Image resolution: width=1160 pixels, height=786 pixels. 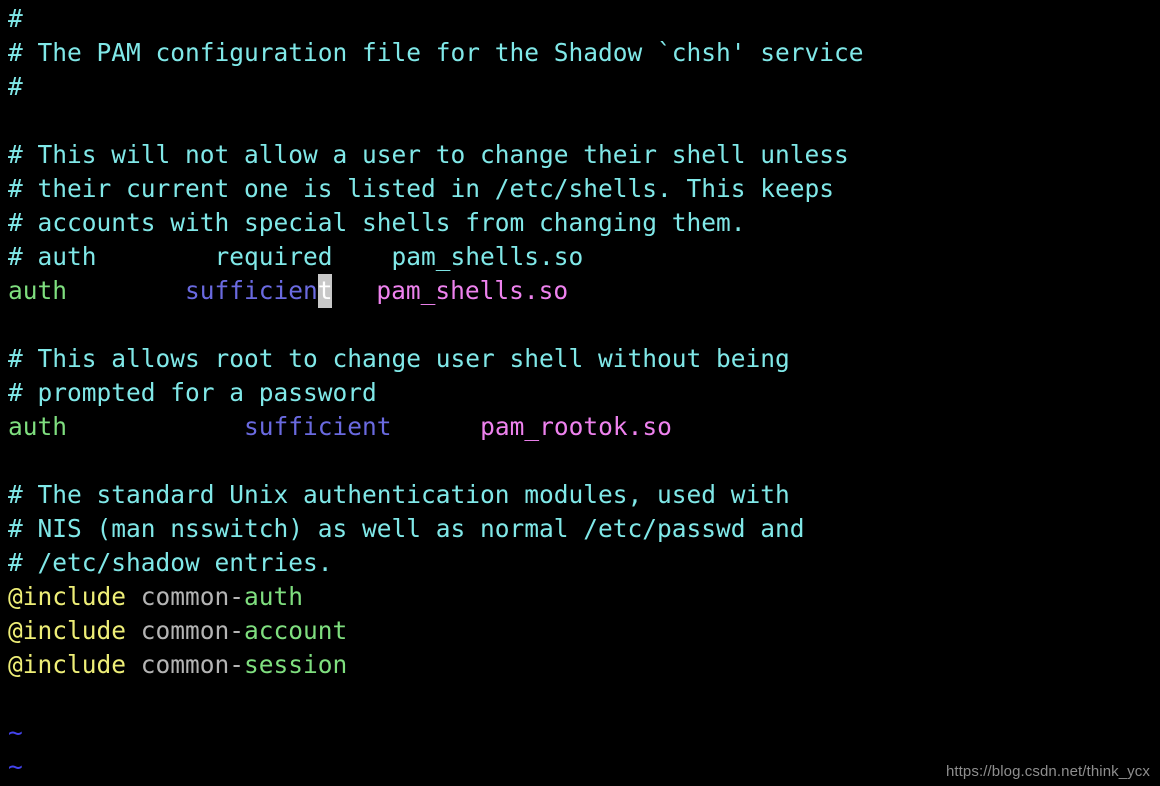 I want to click on code-token: # auth required pam_shells.so, so click(x=296, y=256).